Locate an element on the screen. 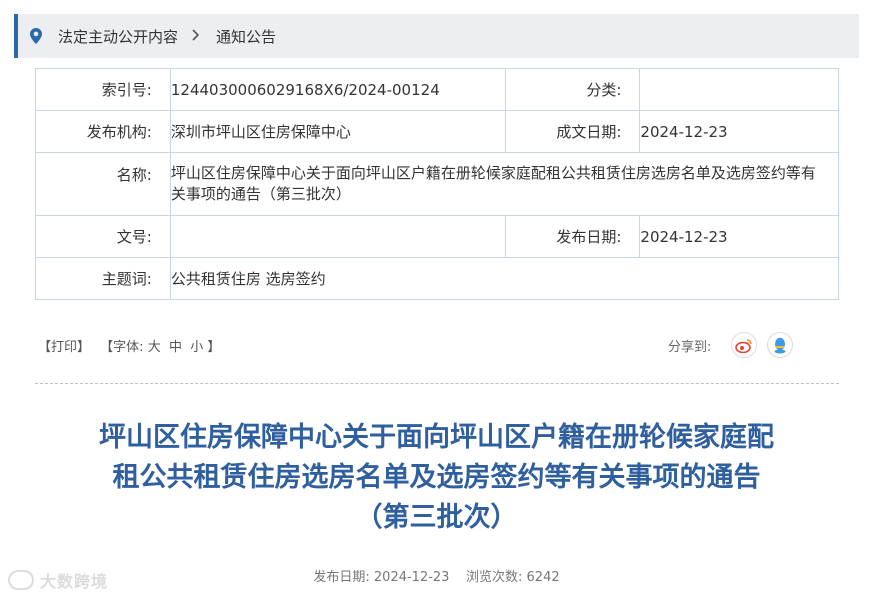 The image size is (873, 597). font-small-button: 小 is located at coordinates (196, 347).